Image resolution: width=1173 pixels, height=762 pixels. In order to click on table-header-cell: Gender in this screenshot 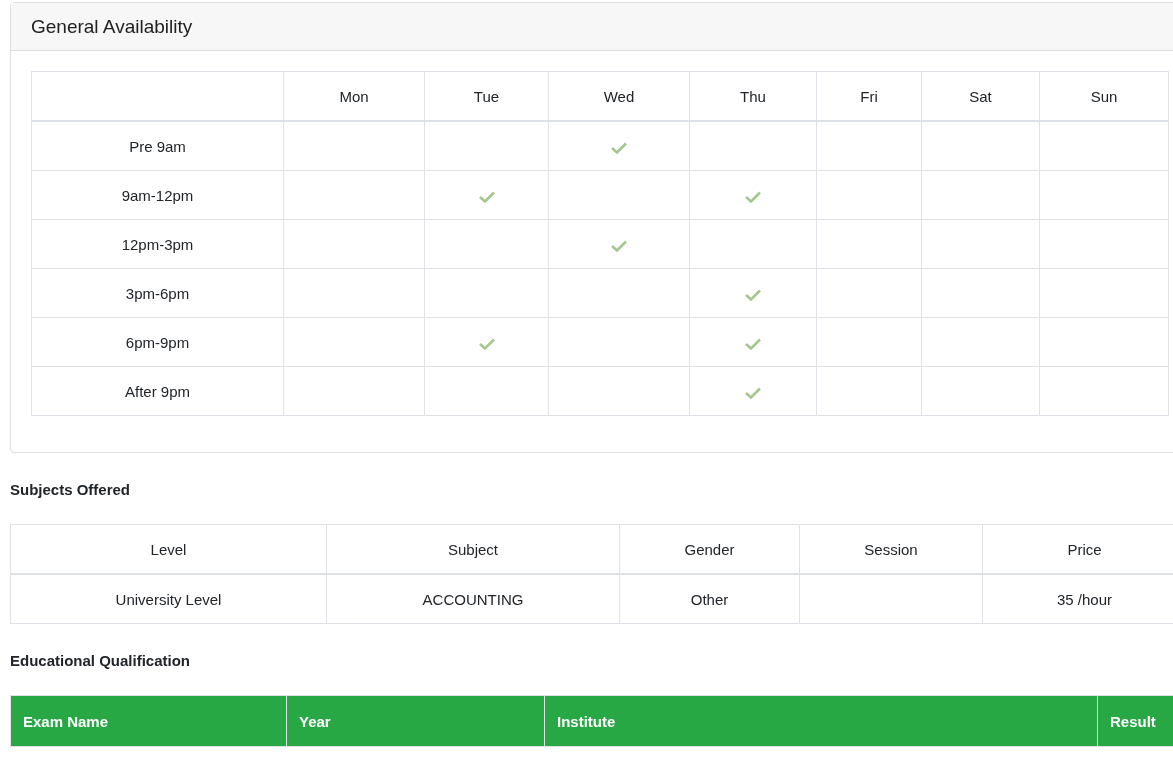, I will do `click(709, 549)`.